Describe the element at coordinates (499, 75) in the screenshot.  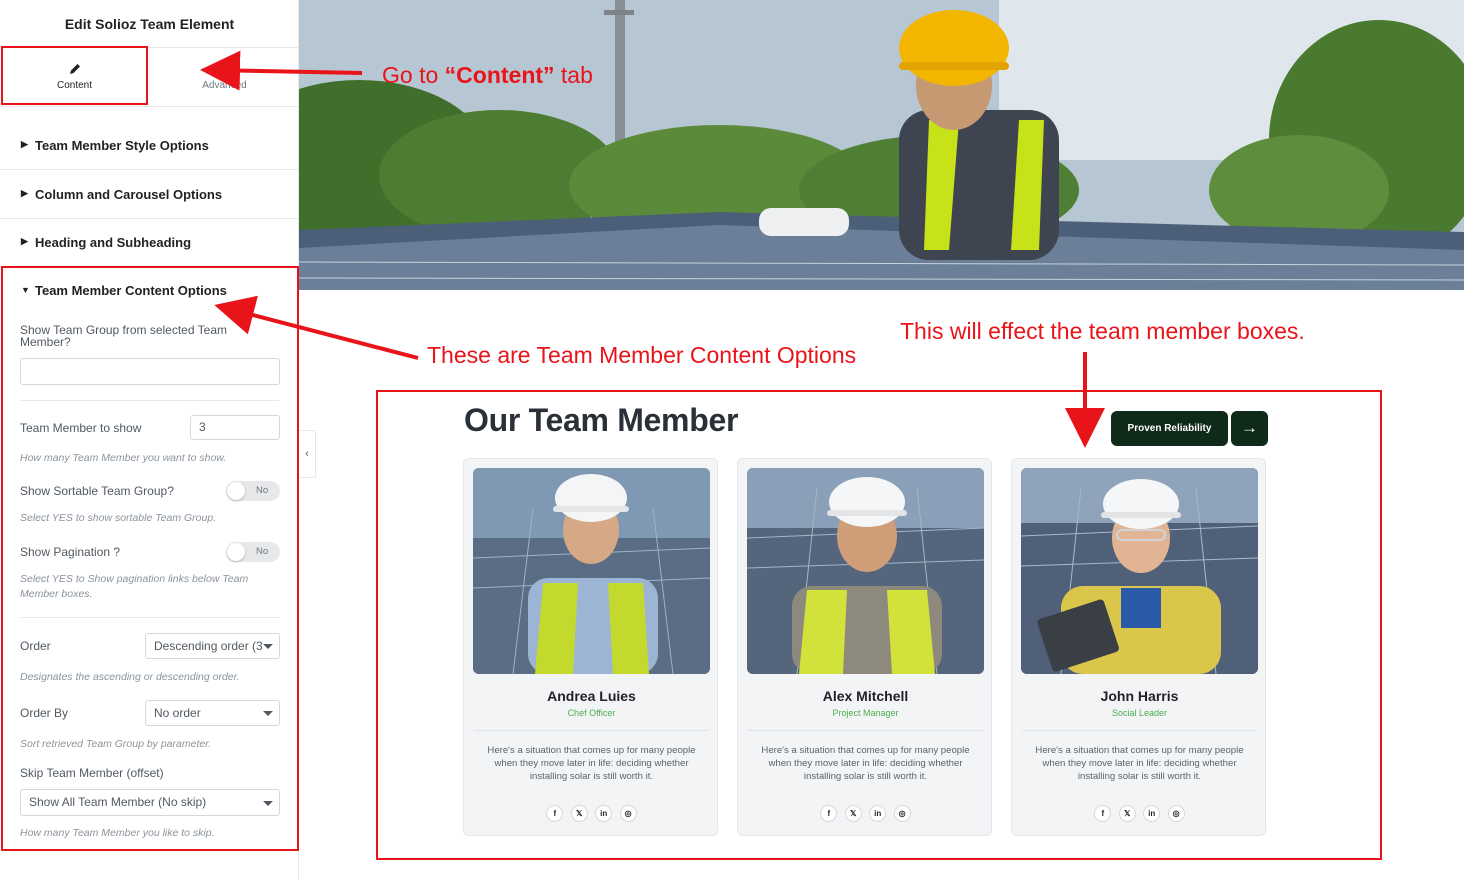
I see `annotation-emphasis: “Content”` at that location.